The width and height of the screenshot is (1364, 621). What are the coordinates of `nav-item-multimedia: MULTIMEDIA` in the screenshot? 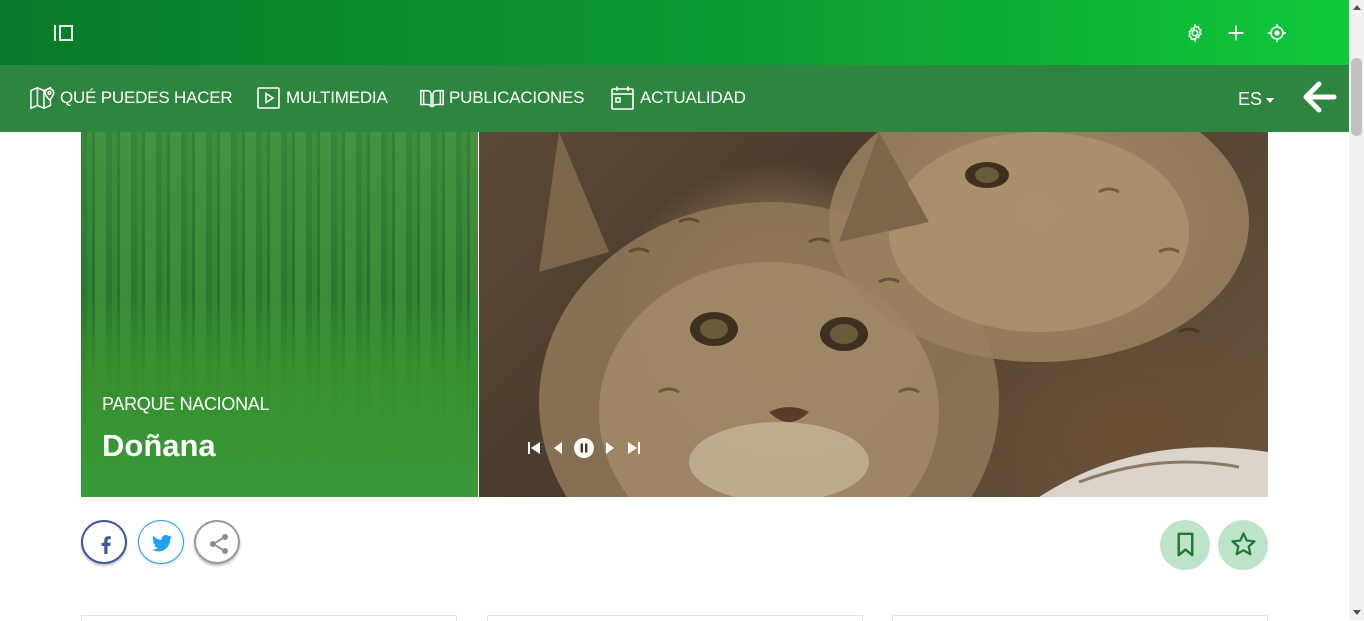 It's located at (322, 98).